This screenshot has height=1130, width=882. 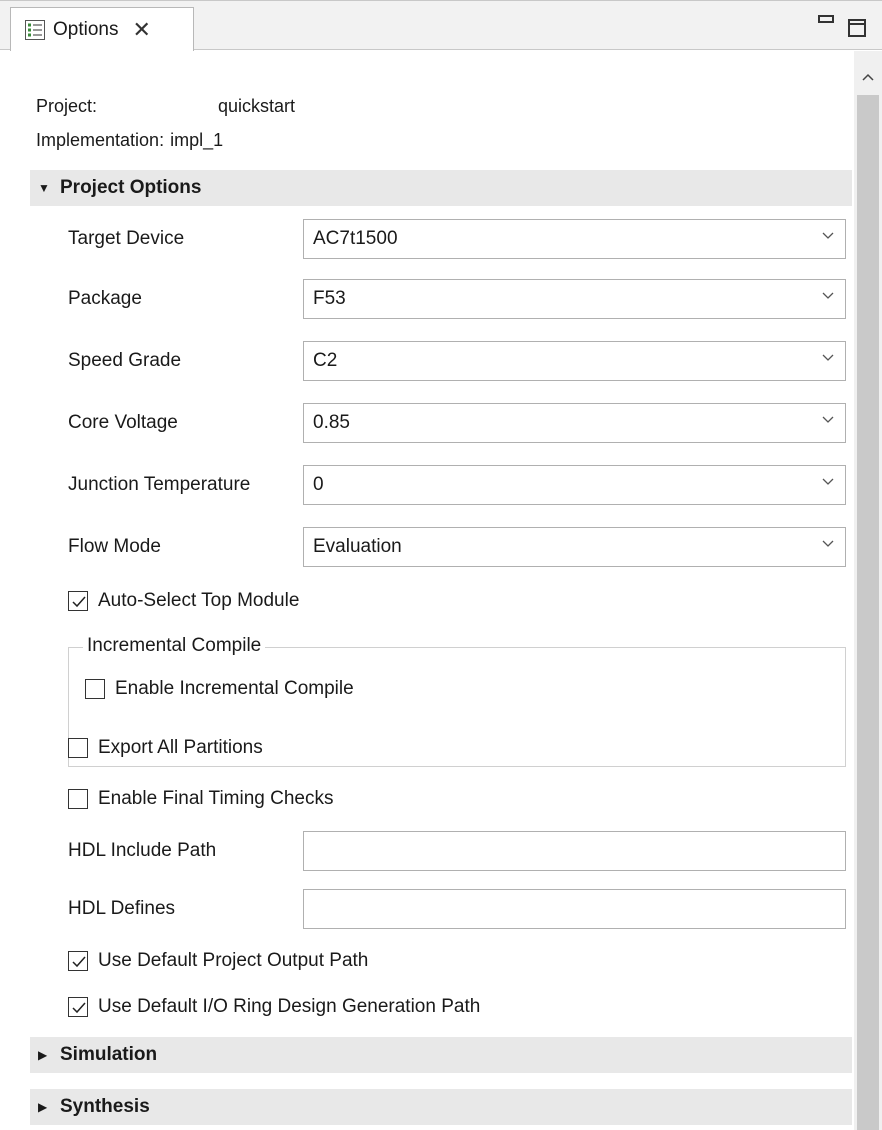 What do you see at coordinates (574, 909) in the screenshot?
I see `hdl-defines-input` at bounding box center [574, 909].